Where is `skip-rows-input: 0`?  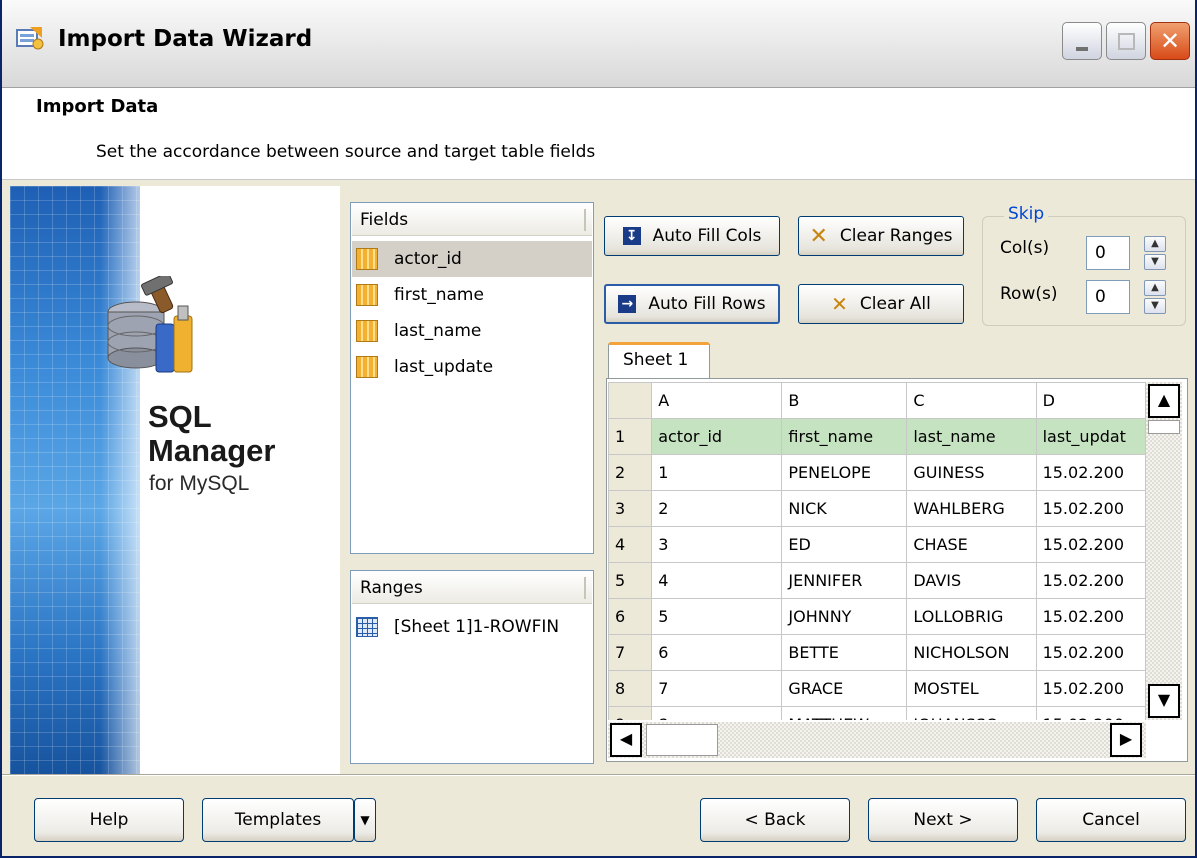 skip-rows-input: 0 is located at coordinates (1108, 297).